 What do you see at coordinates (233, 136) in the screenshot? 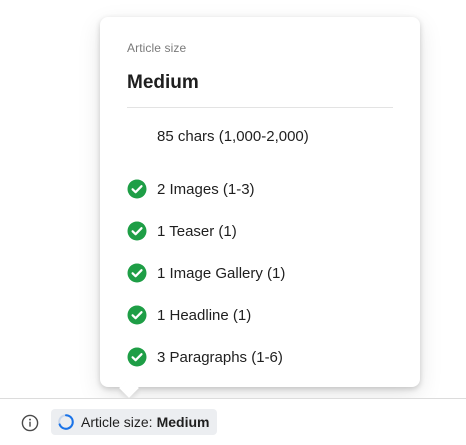
I see `requirement-text: 85 chars (1,000-2,000)` at bounding box center [233, 136].